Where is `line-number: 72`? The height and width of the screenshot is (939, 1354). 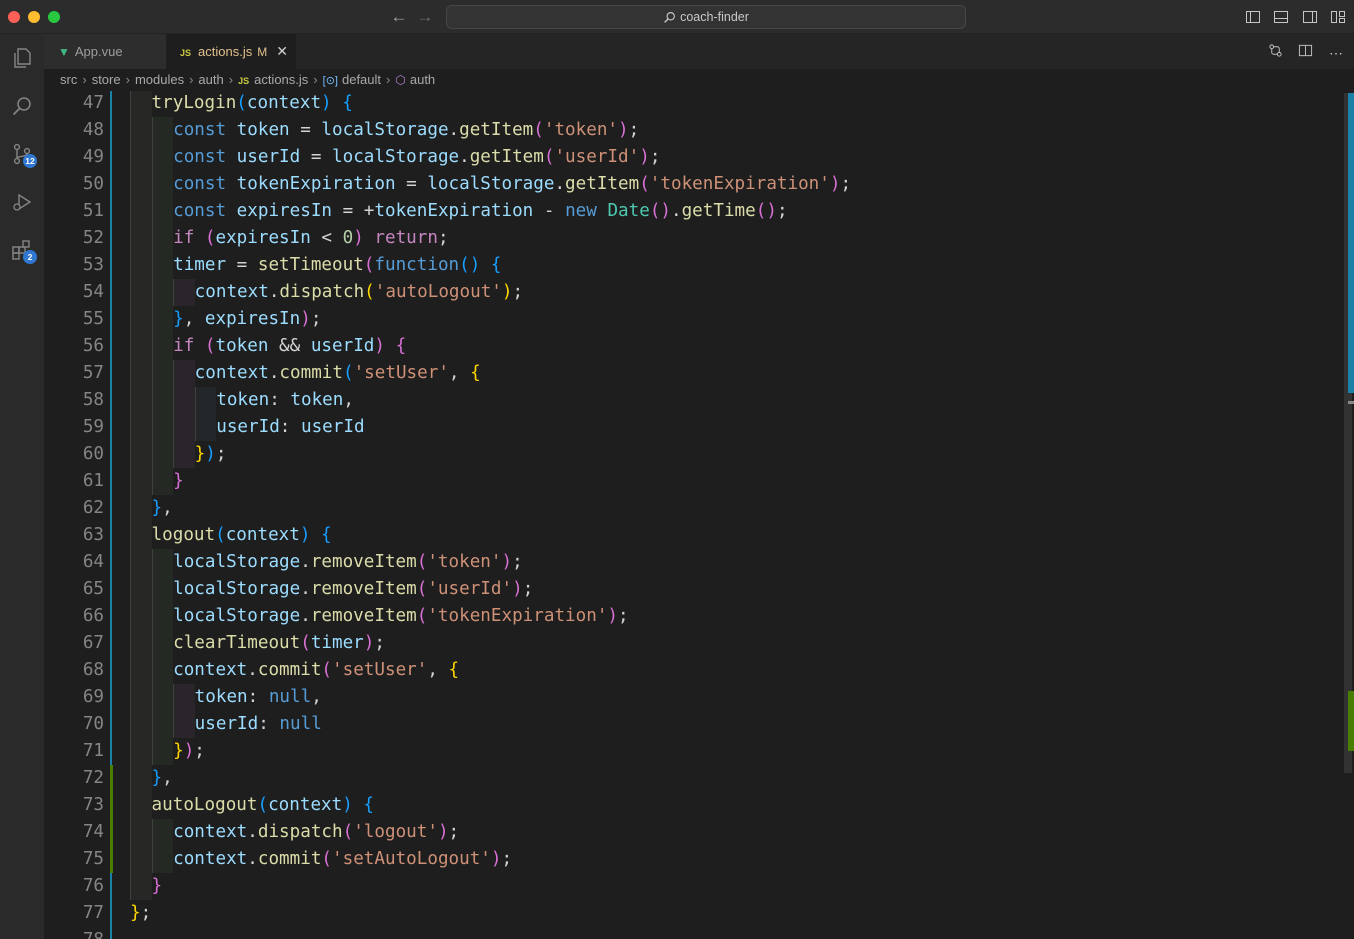
line-number: 72 is located at coordinates (93, 778).